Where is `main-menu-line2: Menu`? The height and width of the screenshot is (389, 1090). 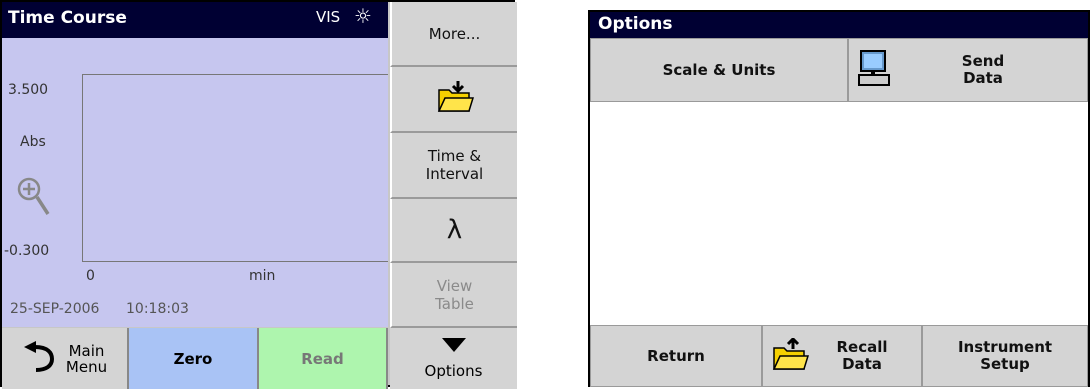
main-menu-line2: Menu is located at coordinates (86, 366).